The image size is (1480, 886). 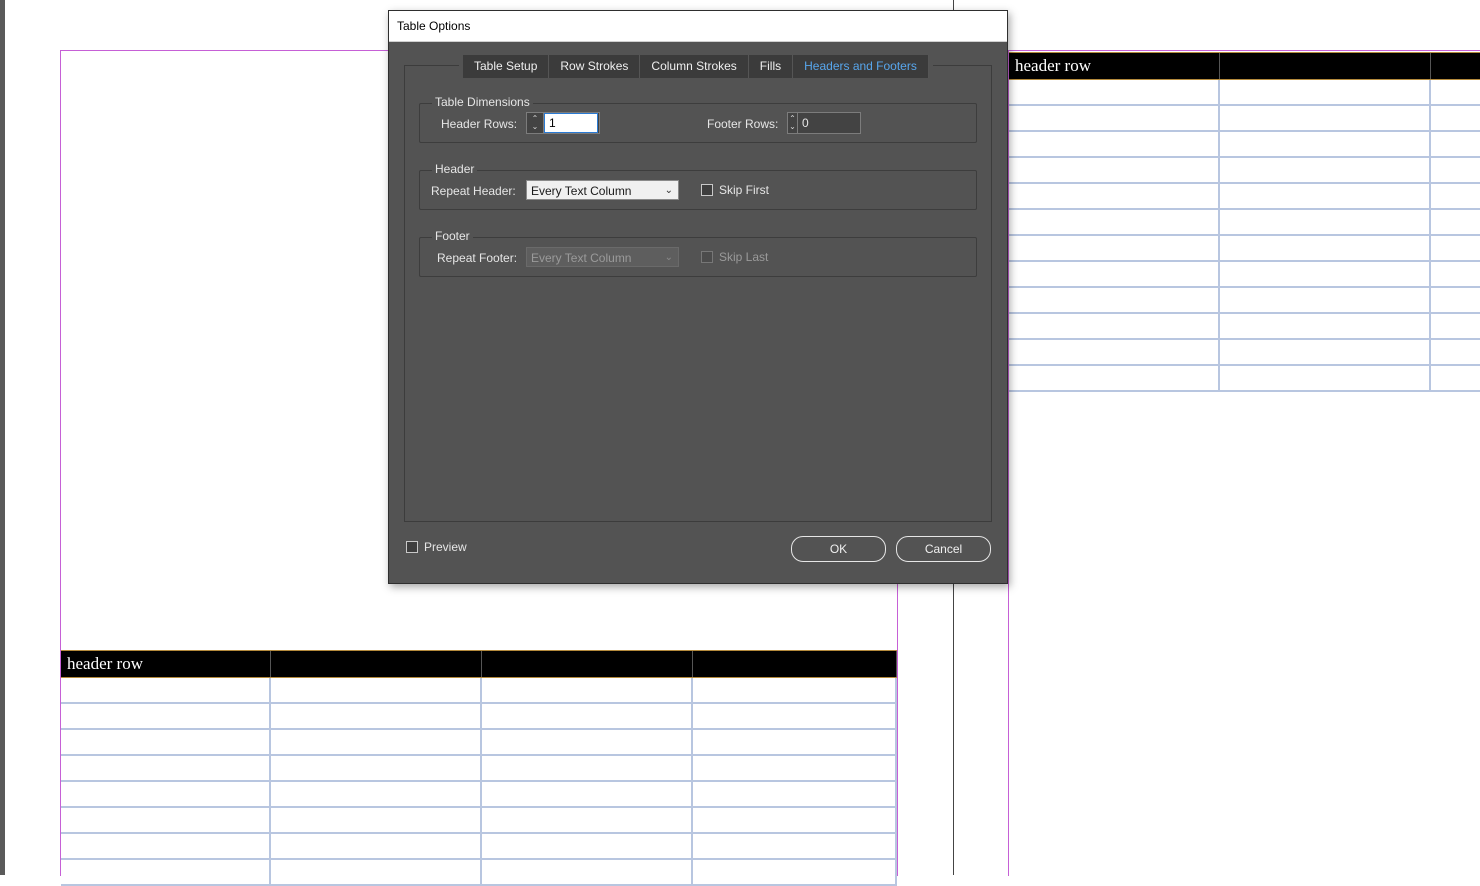 I want to click on cancel-button: Cancel, so click(x=943, y=549).